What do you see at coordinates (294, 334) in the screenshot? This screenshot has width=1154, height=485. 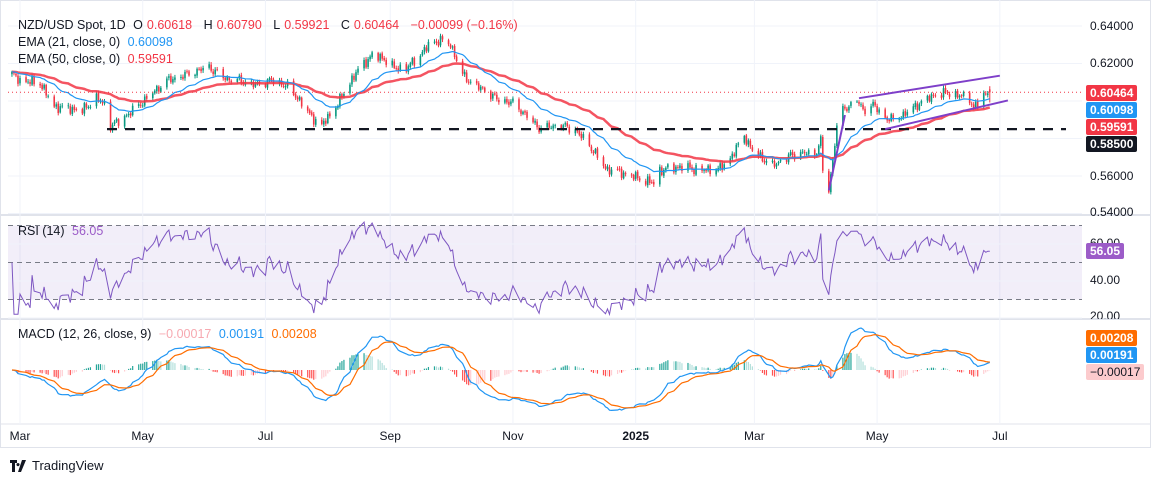 I see `macd-signal-value: 0.00208` at bounding box center [294, 334].